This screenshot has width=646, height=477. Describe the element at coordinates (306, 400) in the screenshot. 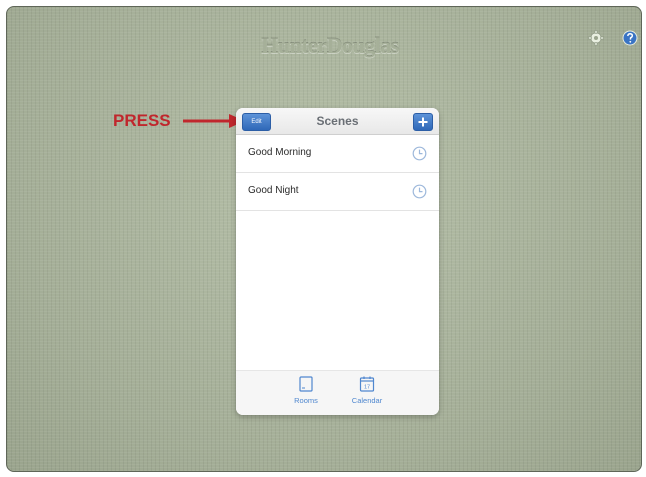

I see `tab-label: Rooms` at that location.